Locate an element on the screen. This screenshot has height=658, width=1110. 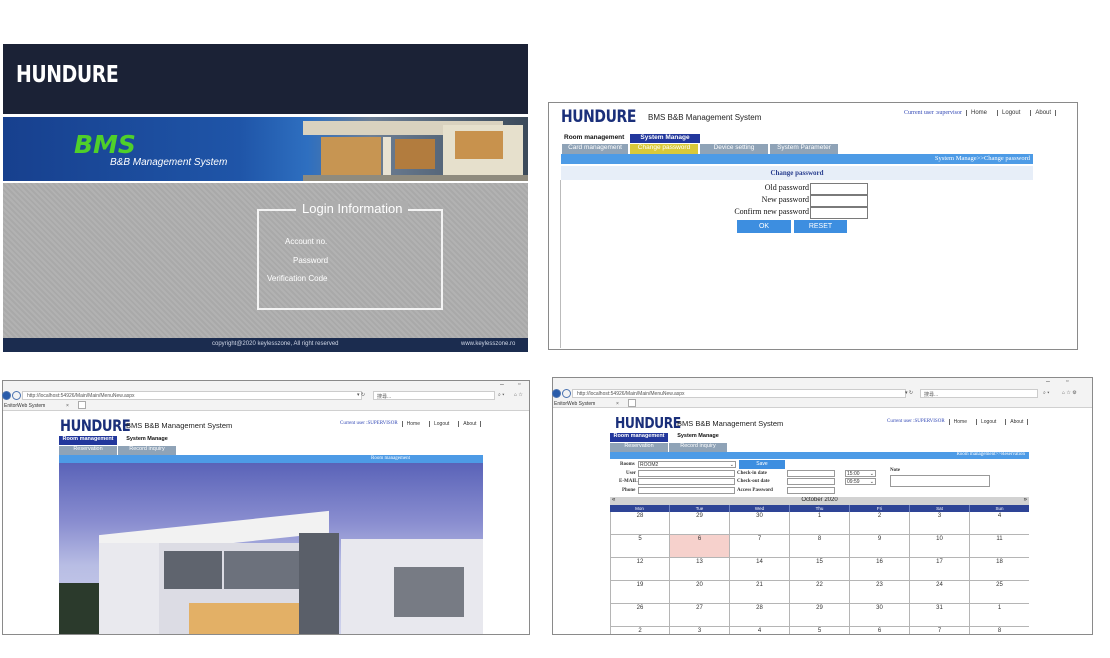
note-textarea is located at coordinates (940, 481).